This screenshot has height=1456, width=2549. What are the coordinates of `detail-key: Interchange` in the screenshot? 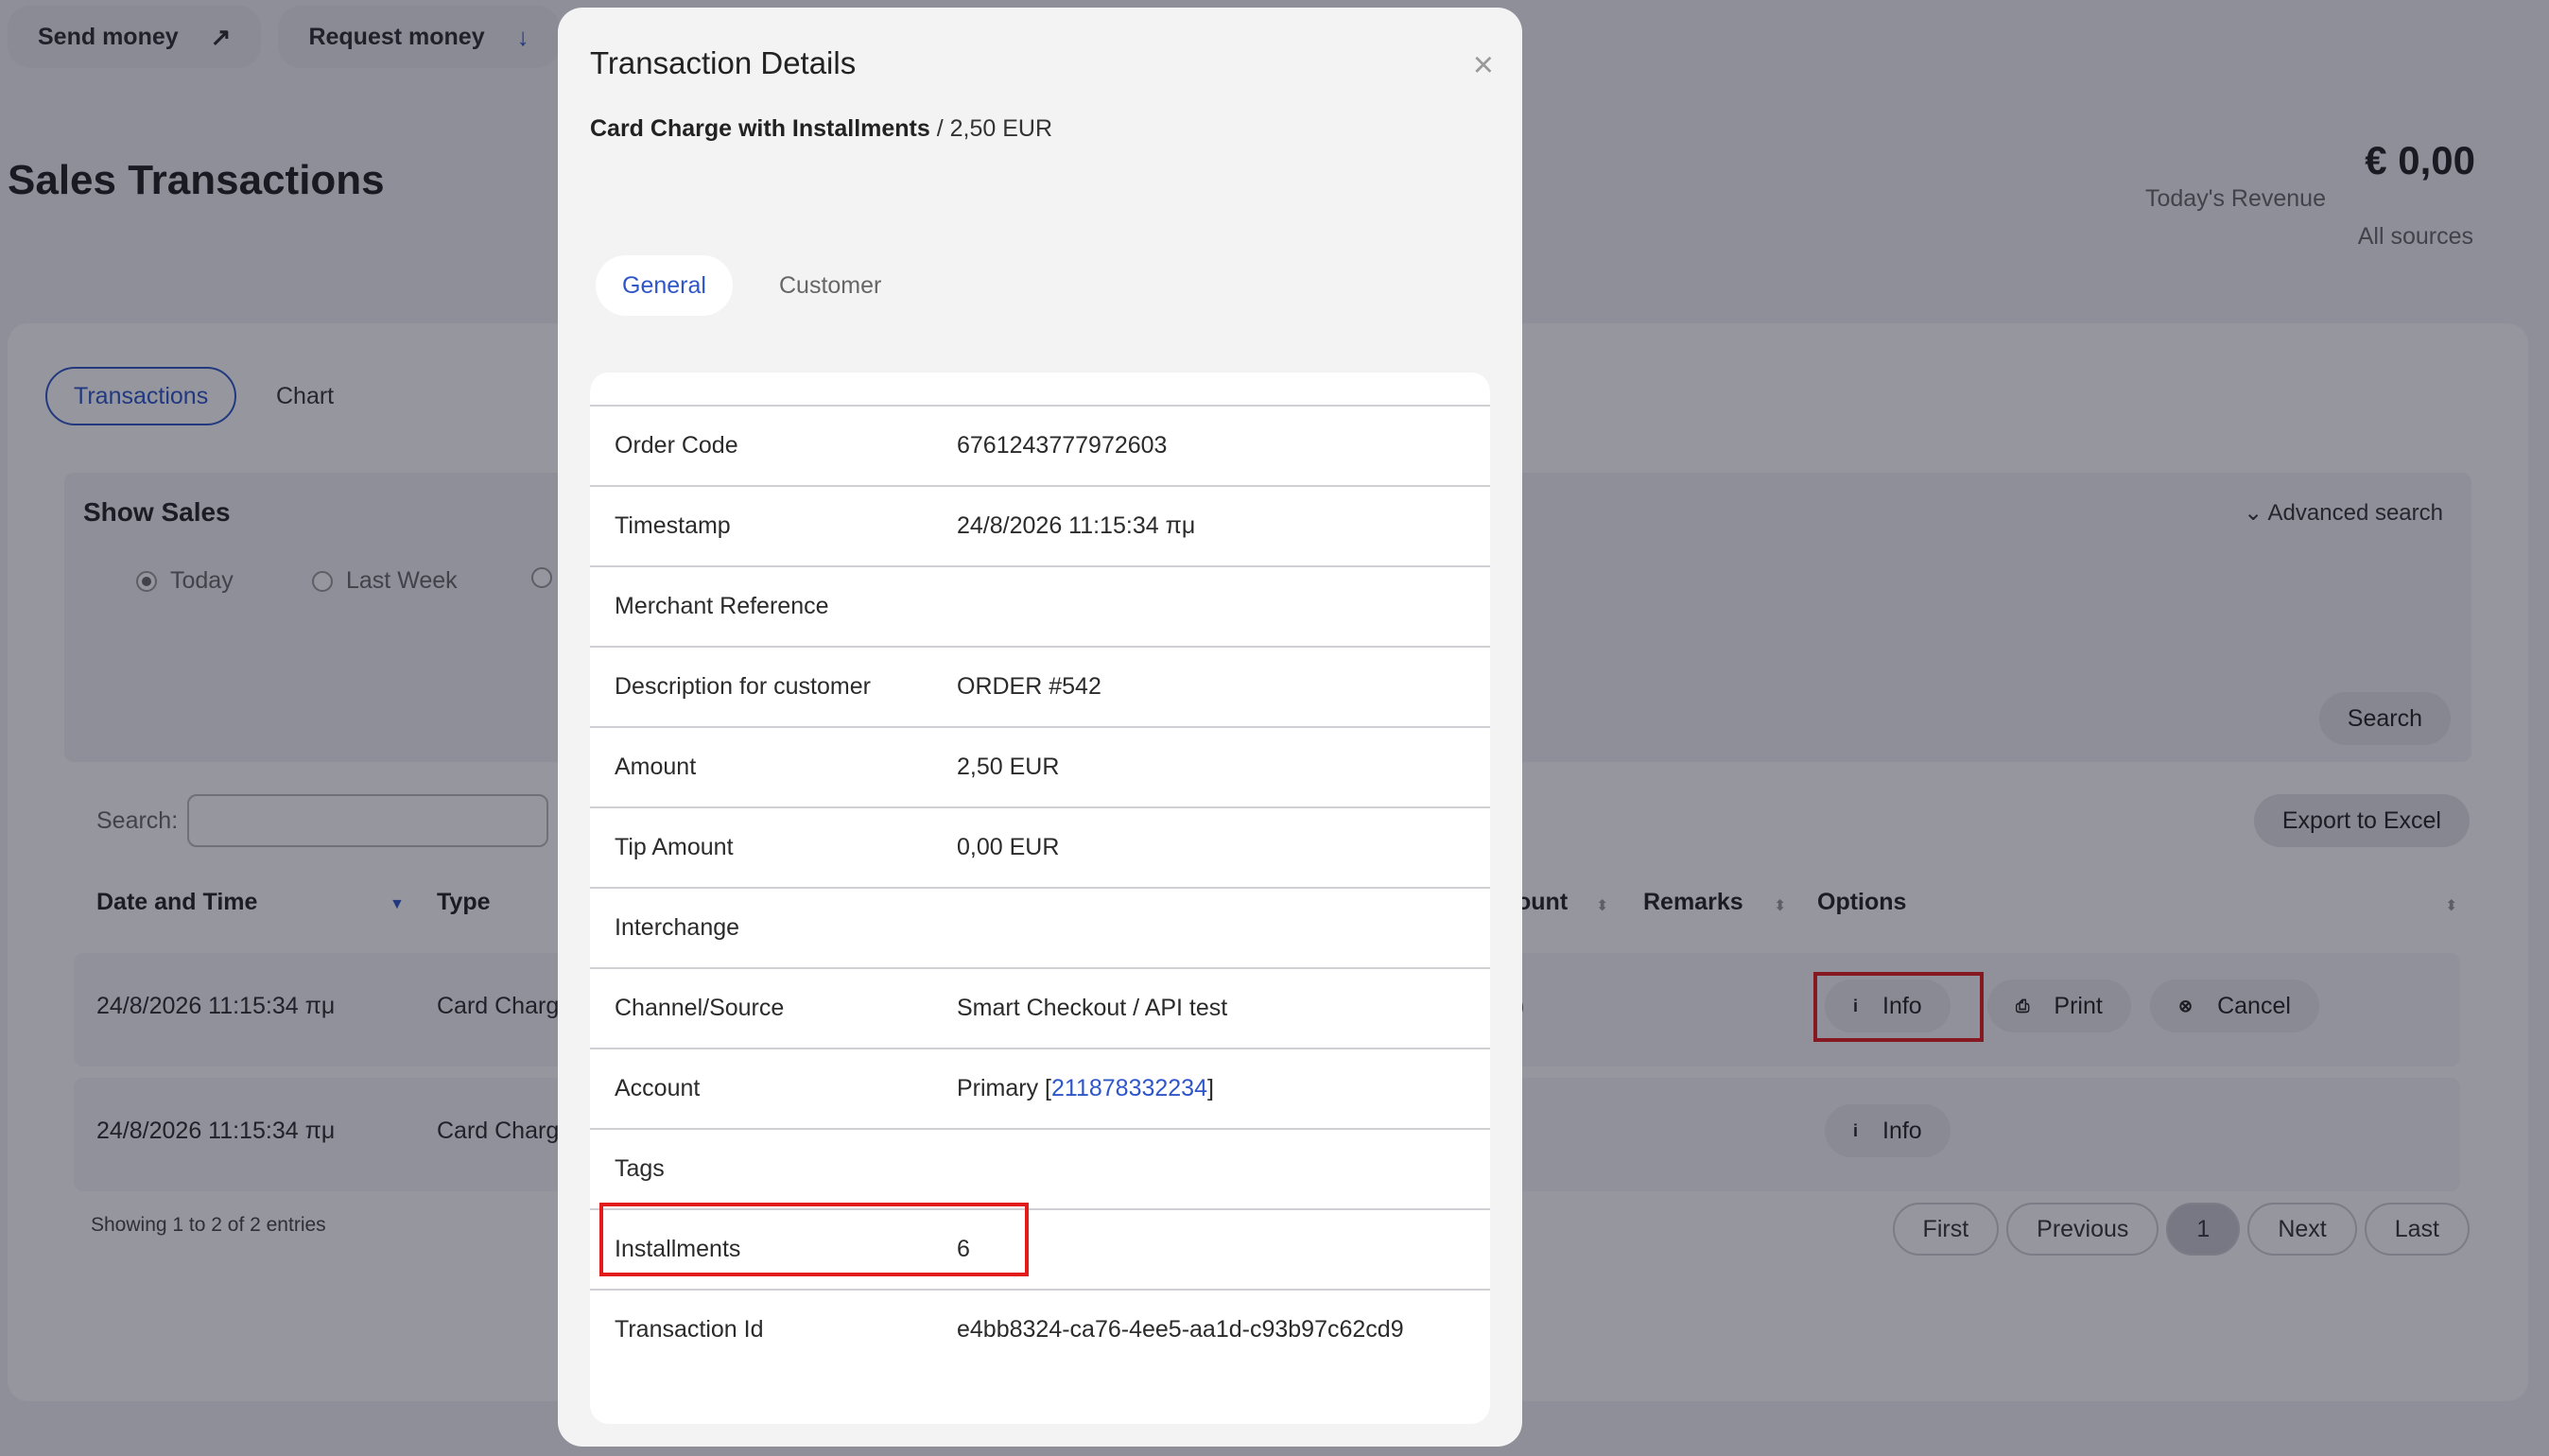 It's located at (677, 927).